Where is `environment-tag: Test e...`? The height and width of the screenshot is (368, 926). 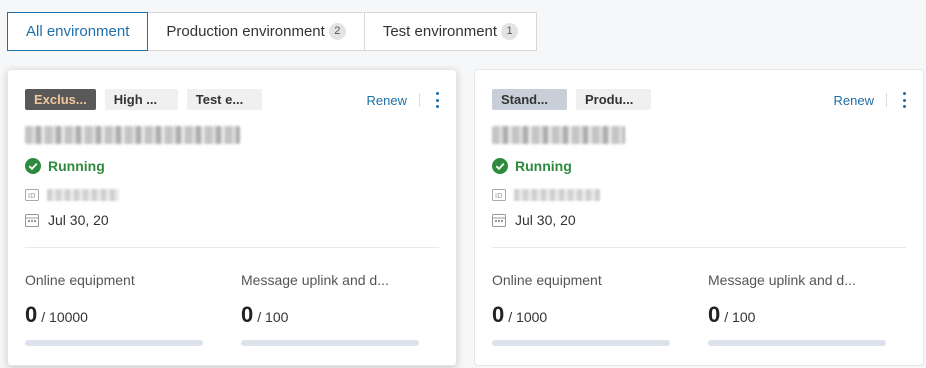 environment-tag: Test e... is located at coordinates (224, 99).